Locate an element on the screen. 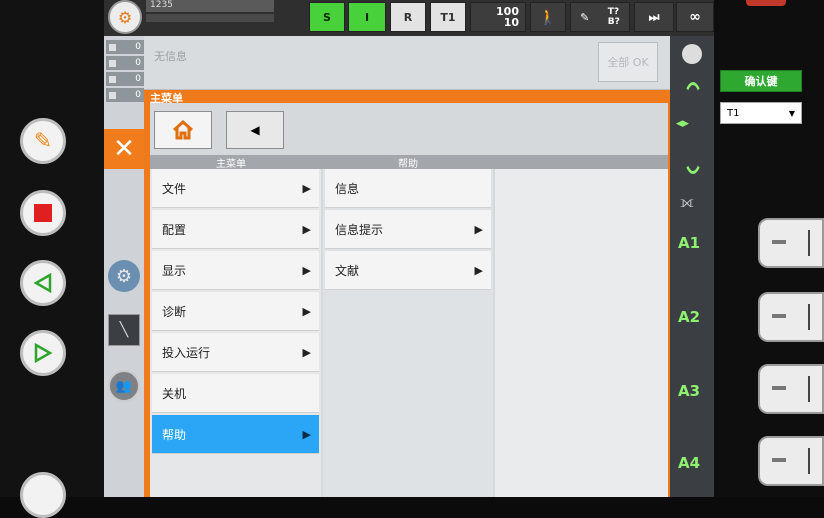 Image resolution: width=824 pixels, height=518 pixels. override-jog: 10 is located at coordinates (511, 22).